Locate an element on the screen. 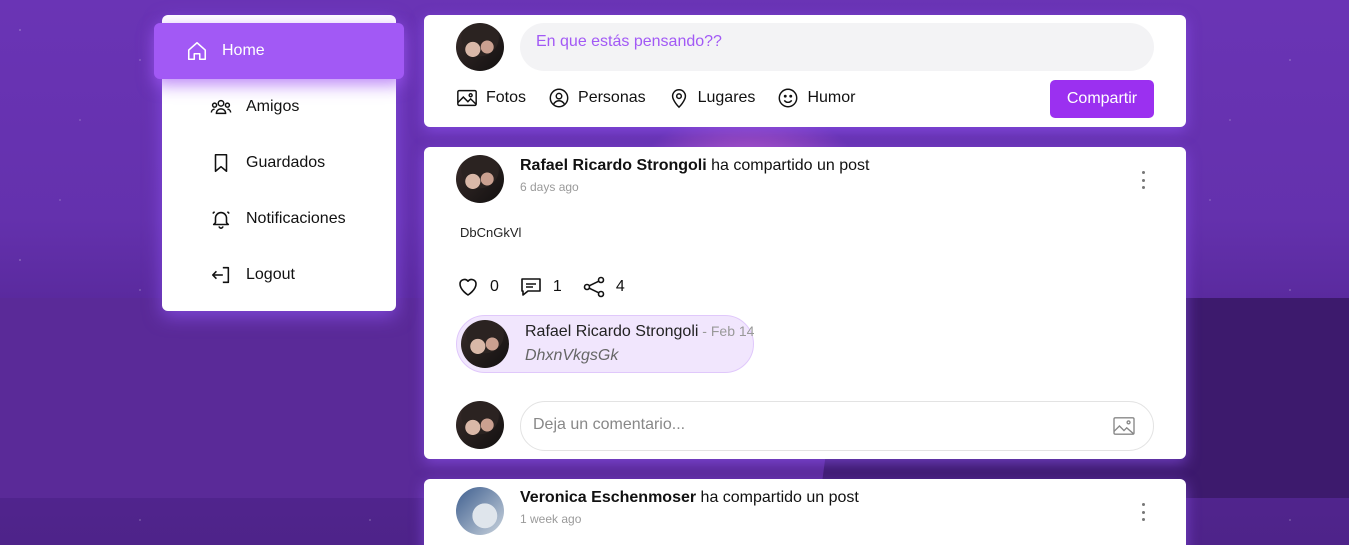  user-circle-icon is located at coordinates (559, 98).